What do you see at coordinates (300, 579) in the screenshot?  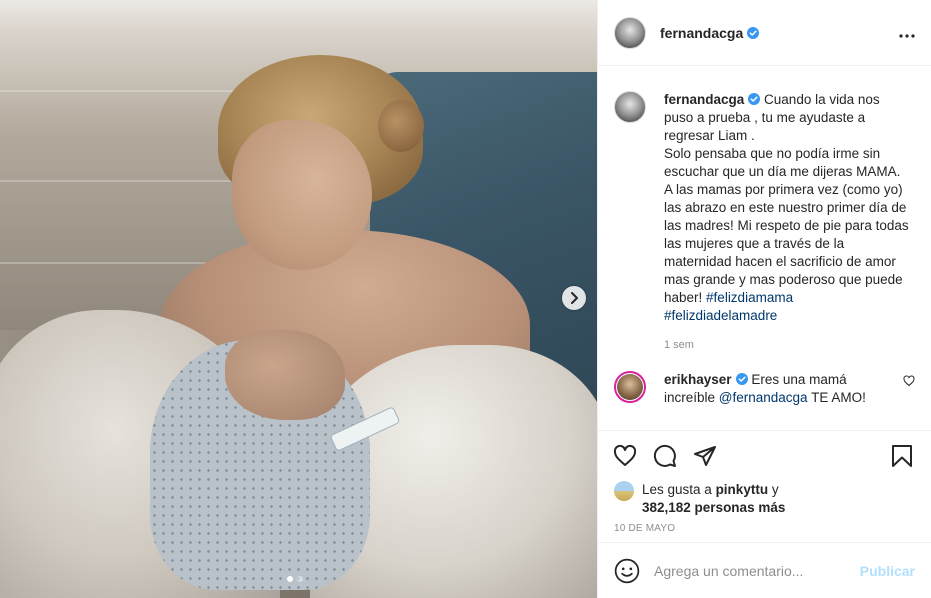 I see `carousel-dot` at bounding box center [300, 579].